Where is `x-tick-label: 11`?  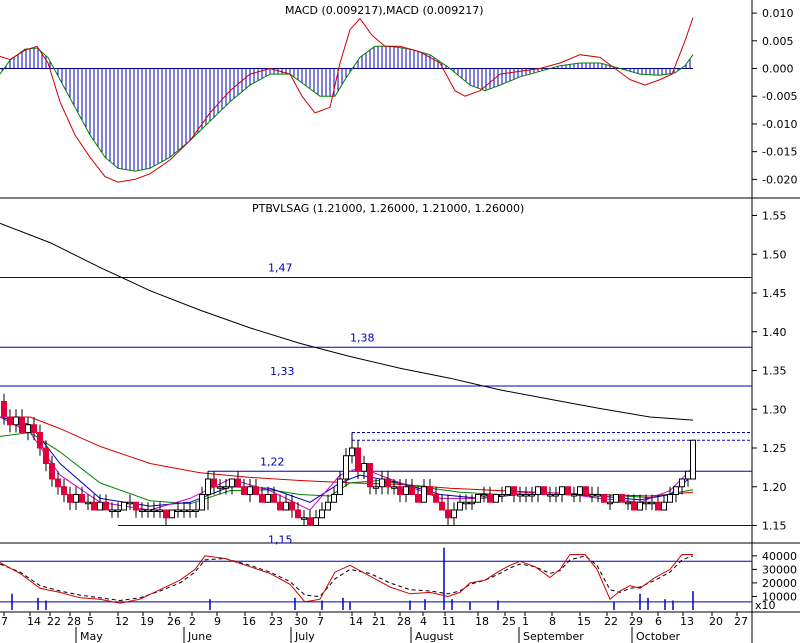
x-tick-label: 11 is located at coordinates (449, 621).